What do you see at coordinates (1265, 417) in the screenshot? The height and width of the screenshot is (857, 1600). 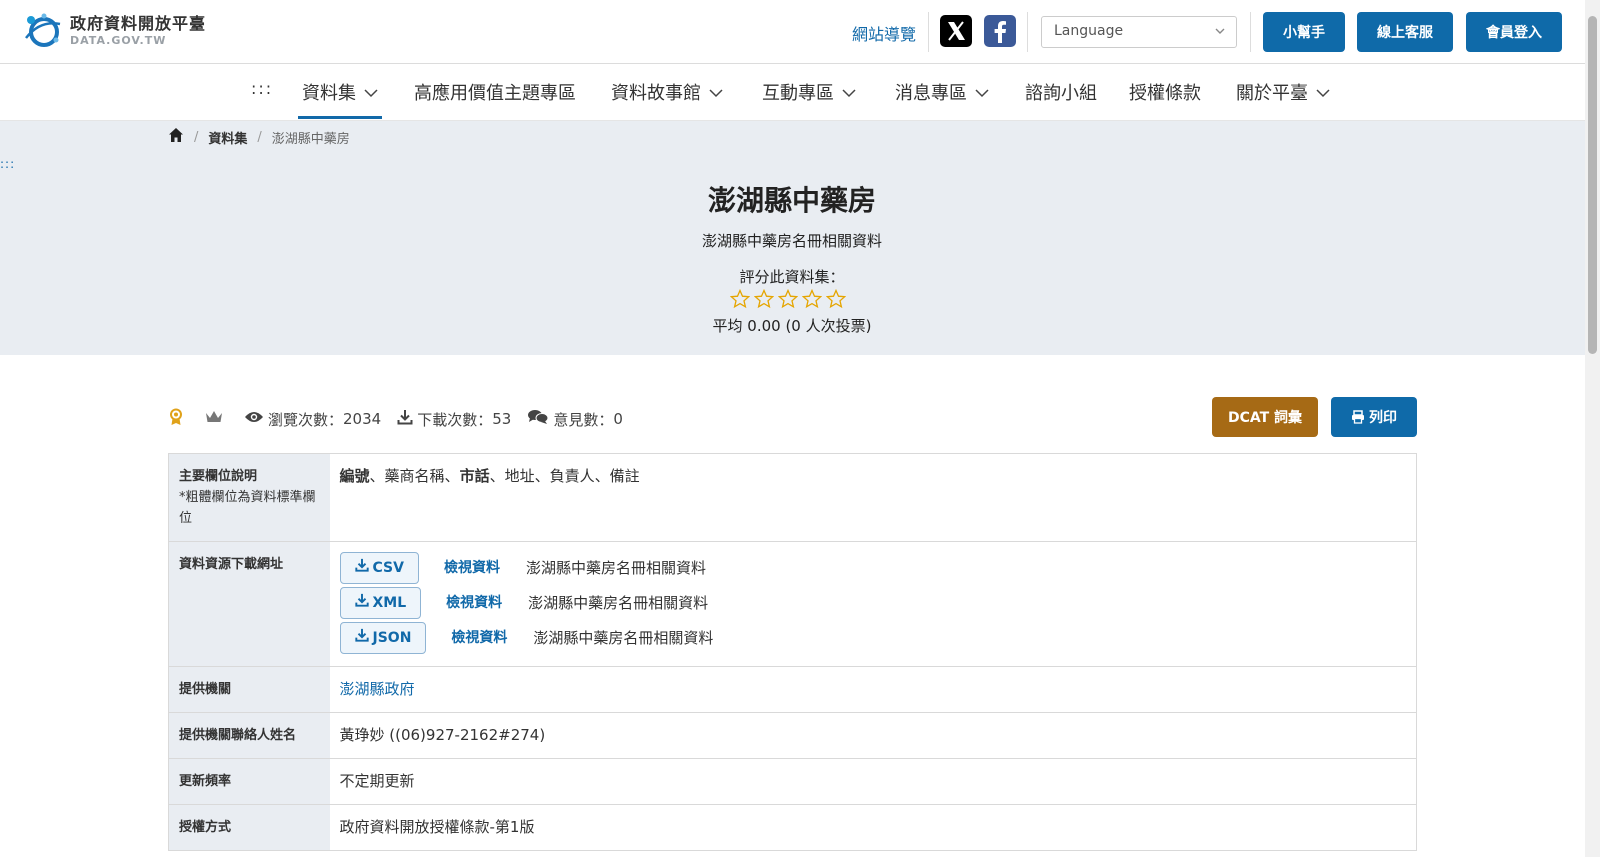 I see `dcat-vocabulary-button: DCAT 詞彙` at bounding box center [1265, 417].